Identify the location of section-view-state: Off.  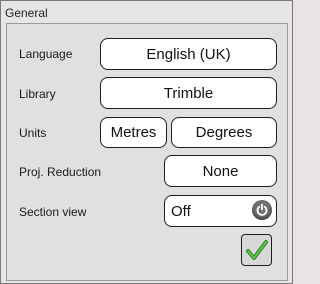
(181, 211).